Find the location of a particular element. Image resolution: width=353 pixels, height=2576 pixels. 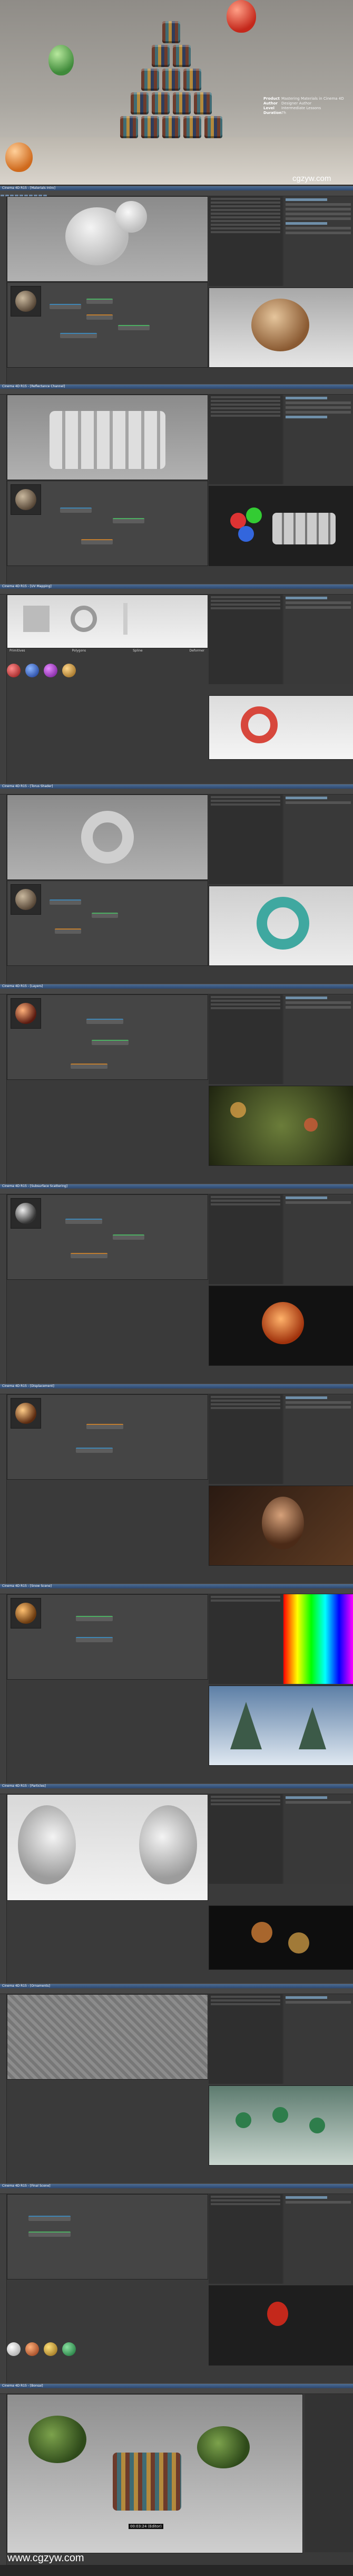

tin-can-tower is located at coordinates (171, 89).